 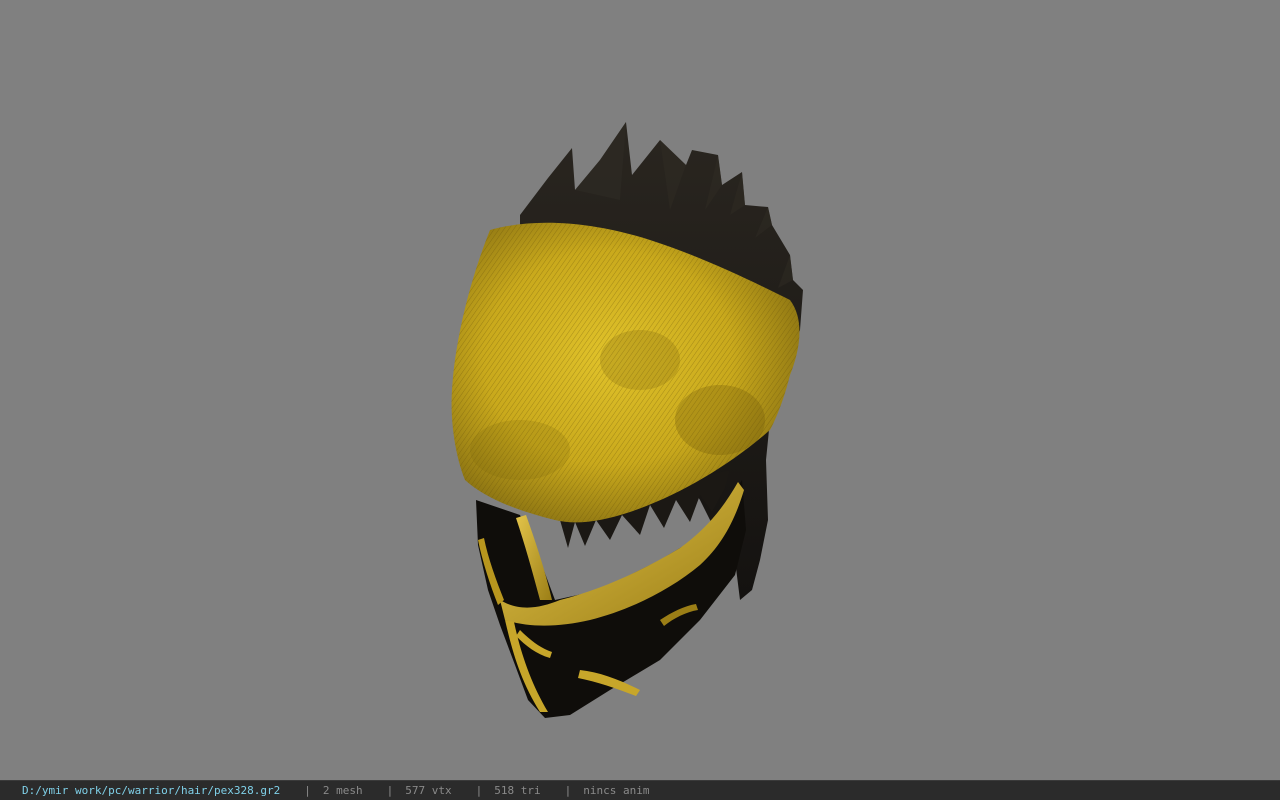 I want to click on animation-status: nincs anim, so click(x=616, y=790).